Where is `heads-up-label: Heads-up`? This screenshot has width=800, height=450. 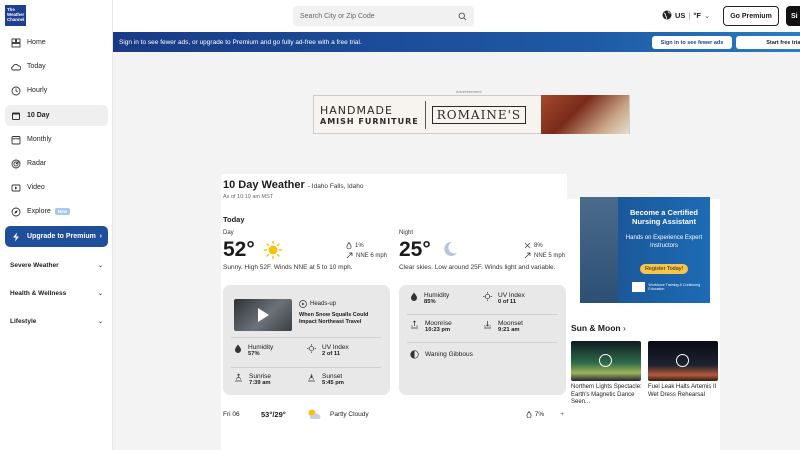 heads-up-label: Heads-up is located at coordinates (317, 304).